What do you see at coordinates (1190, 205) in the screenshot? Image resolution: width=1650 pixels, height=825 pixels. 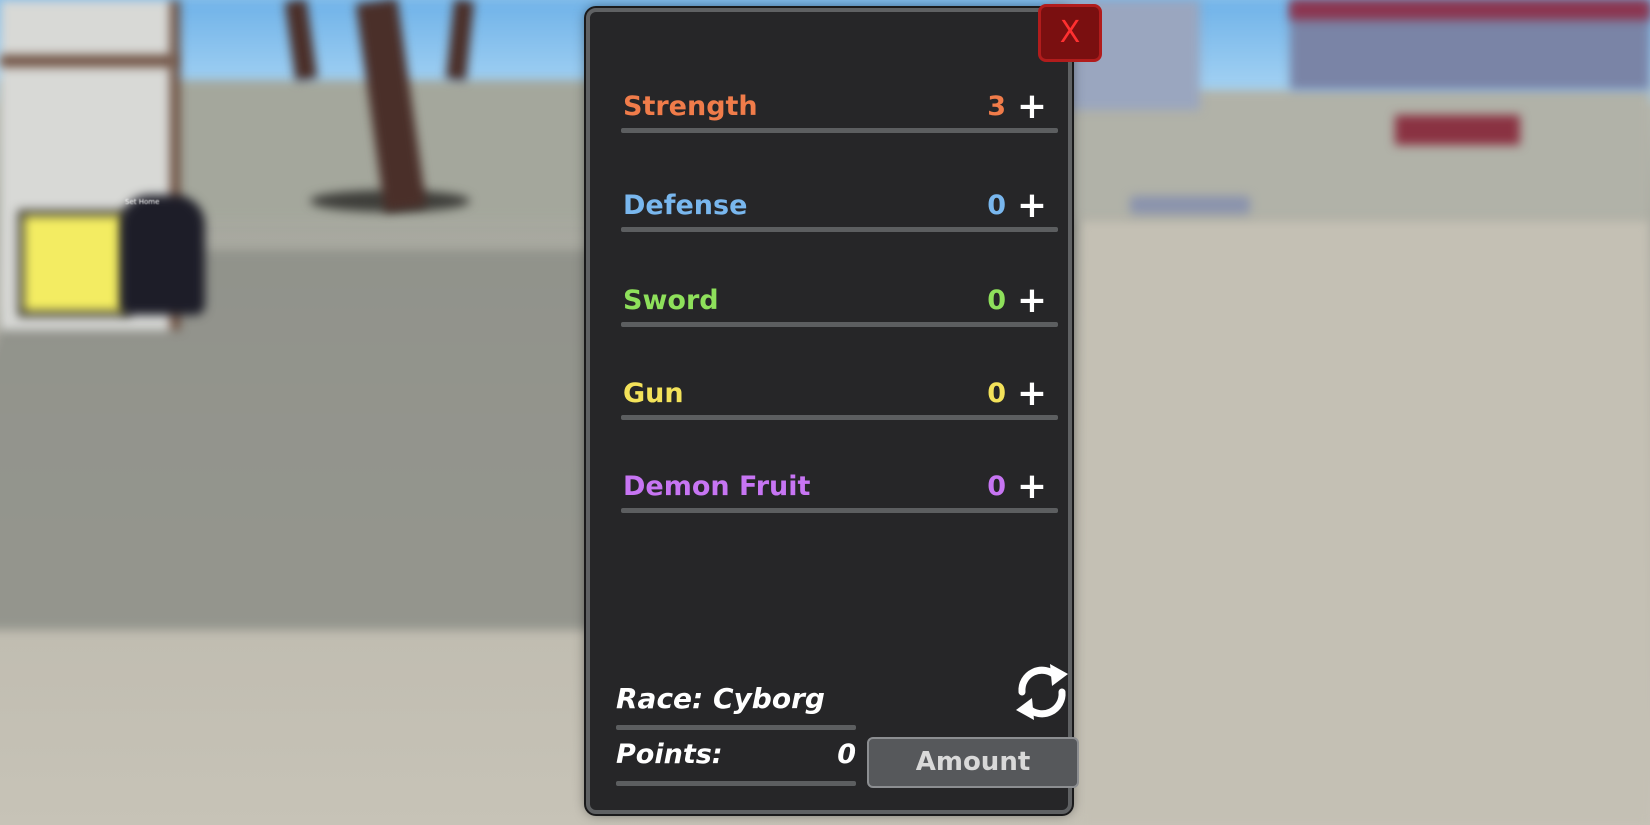 I see `ground-mat` at bounding box center [1190, 205].